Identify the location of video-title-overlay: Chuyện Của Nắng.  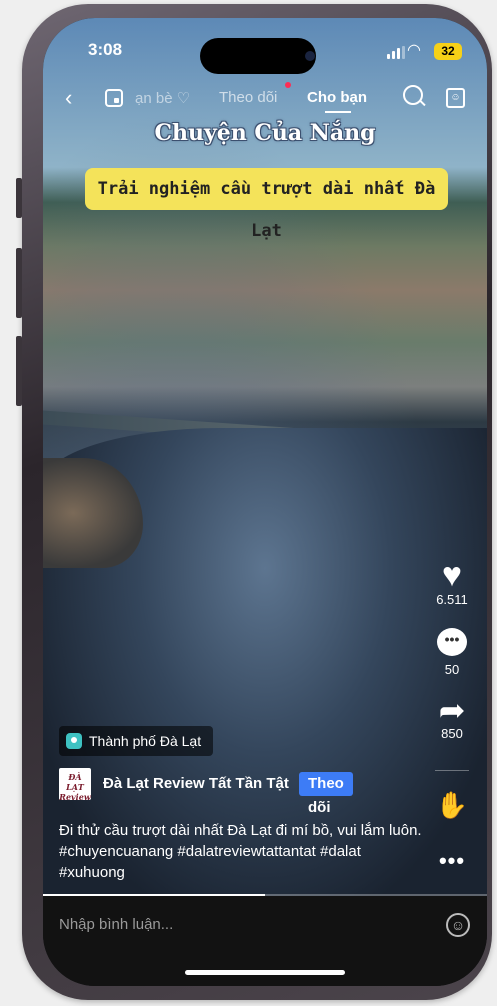
(265, 133).